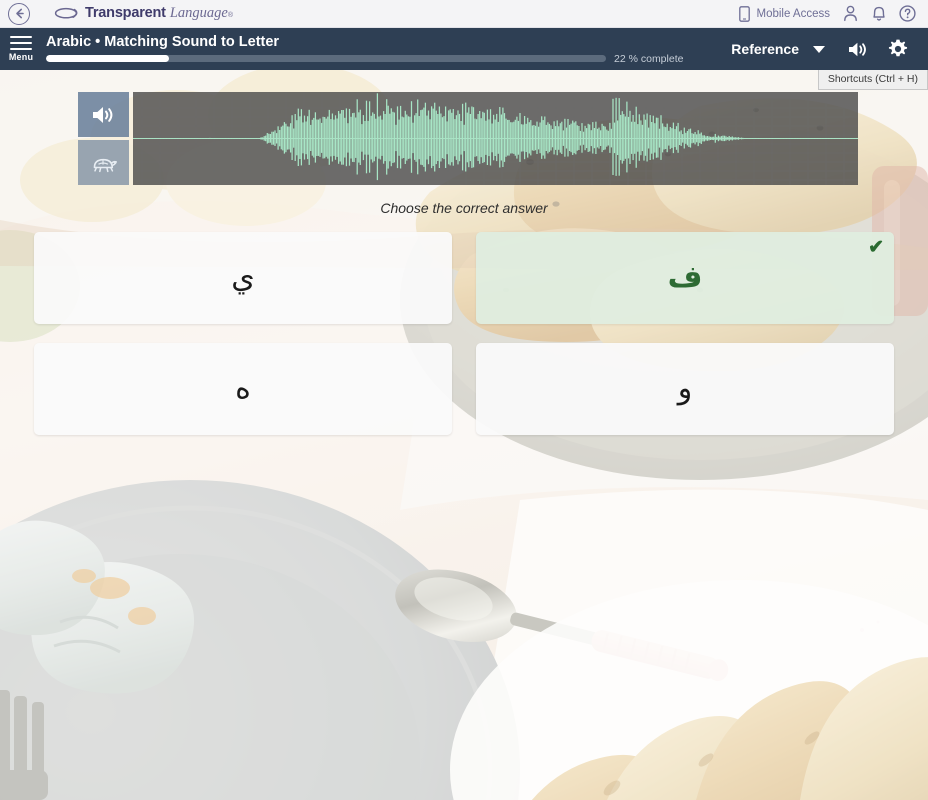 The height and width of the screenshot is (800, 928). I want to click on answer-option-top-left: ي, so click(243, 278).